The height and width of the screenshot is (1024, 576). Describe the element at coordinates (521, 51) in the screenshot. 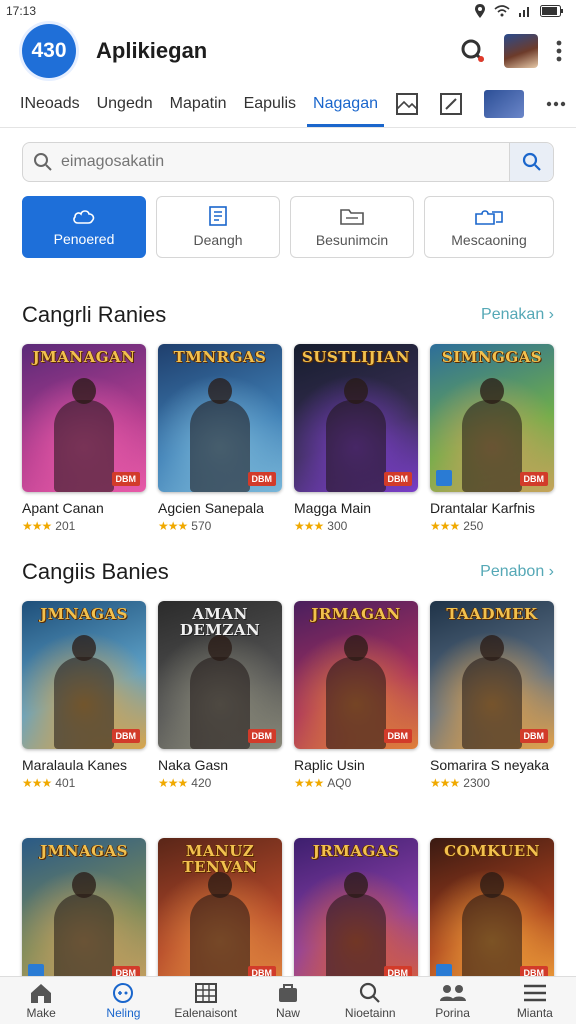

I see `avatar` at that location.